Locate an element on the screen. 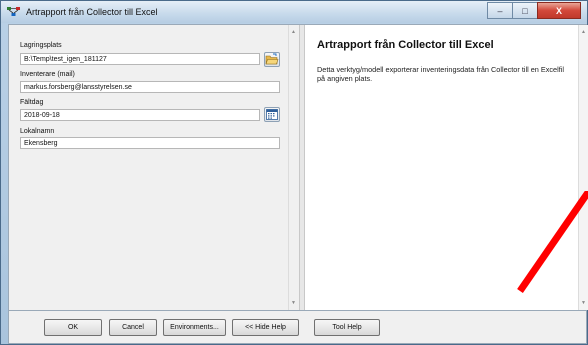  faltdag-label: Fältdag is located at coordinates (32, 102).